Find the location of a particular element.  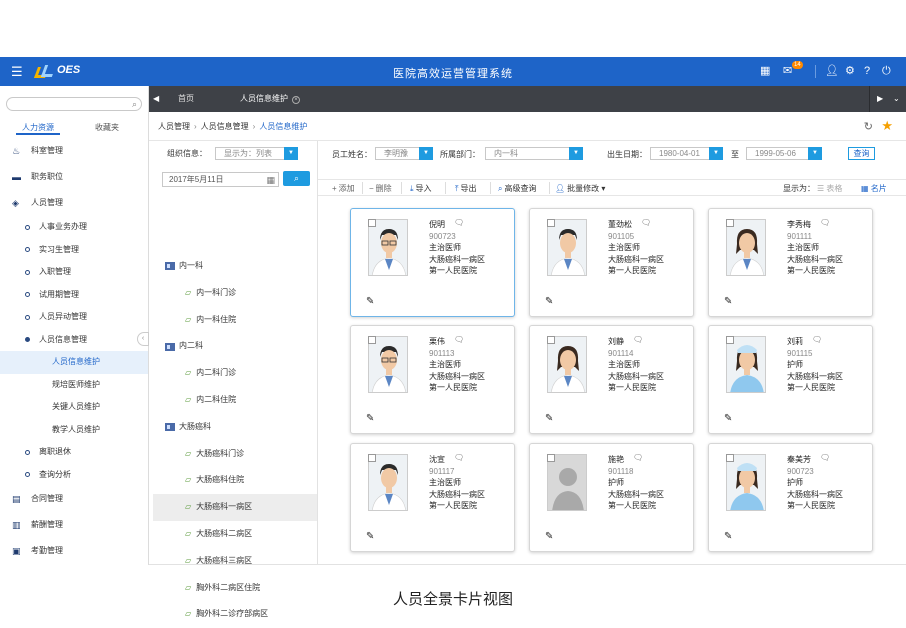

grid-apps-icon: ▦ is located at coordinates (765, 71).